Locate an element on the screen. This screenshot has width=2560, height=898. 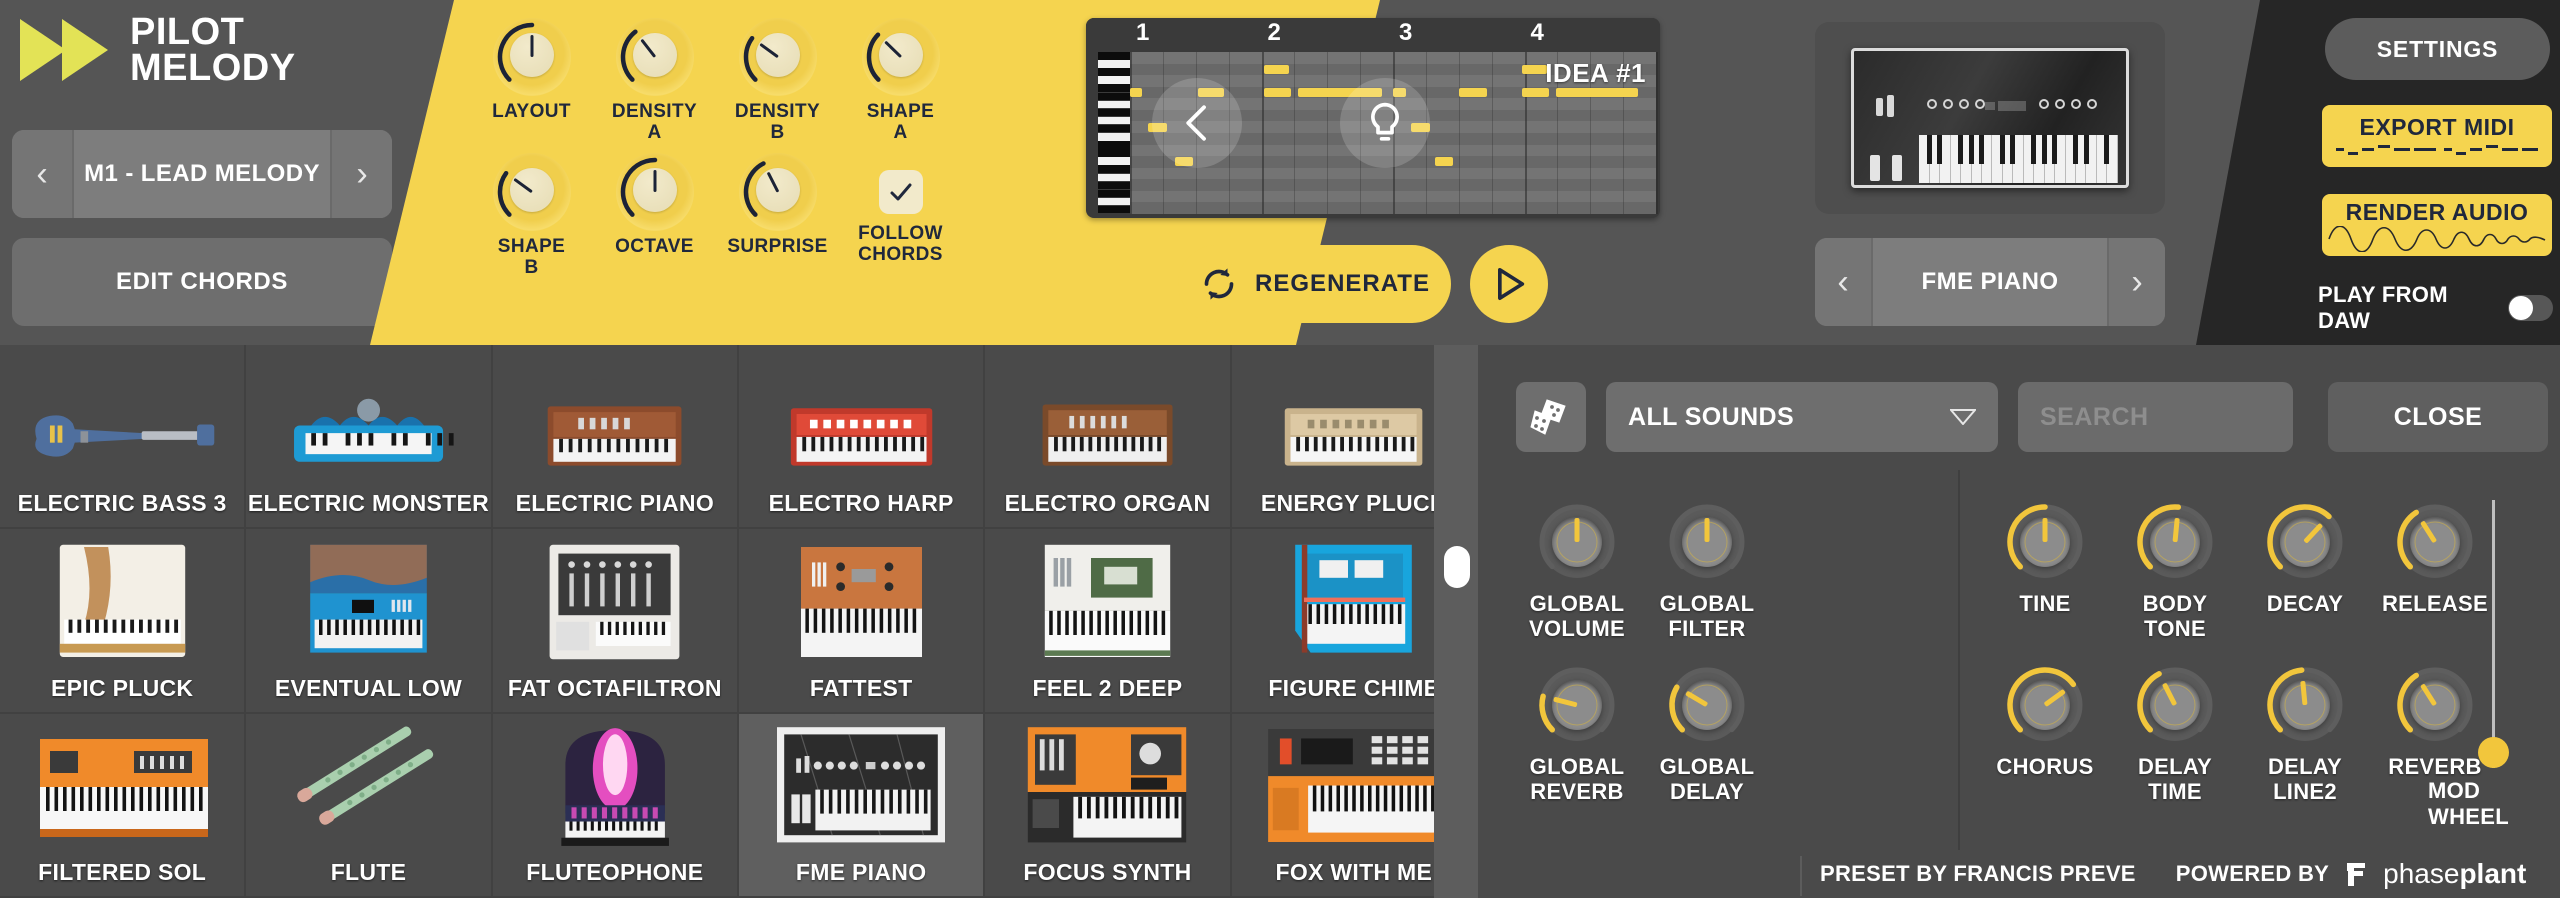
knob-global-filter: GLOBAL FILTER is located at coordinates (1707, 570).